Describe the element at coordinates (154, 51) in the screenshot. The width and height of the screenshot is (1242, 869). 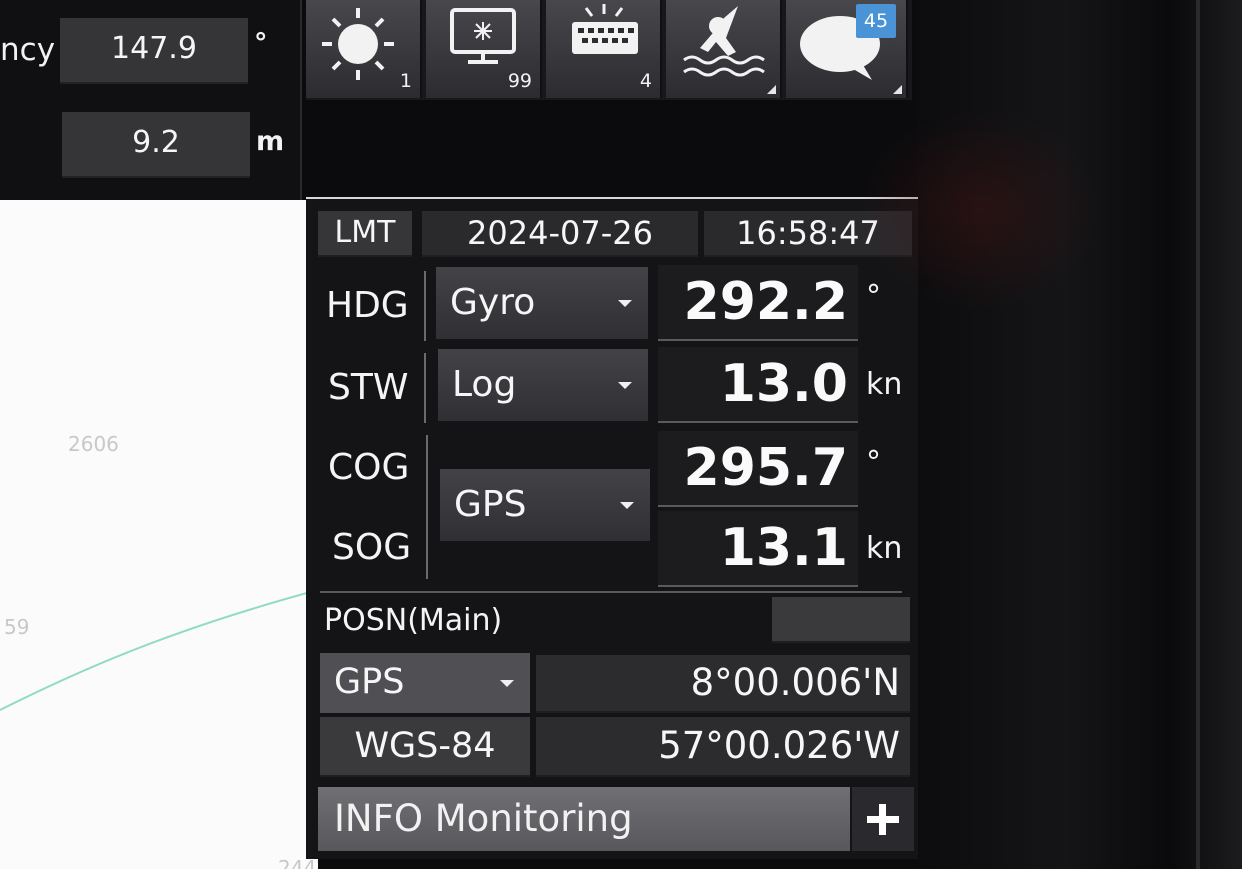
I see `readout-value: 147.9` at that location.